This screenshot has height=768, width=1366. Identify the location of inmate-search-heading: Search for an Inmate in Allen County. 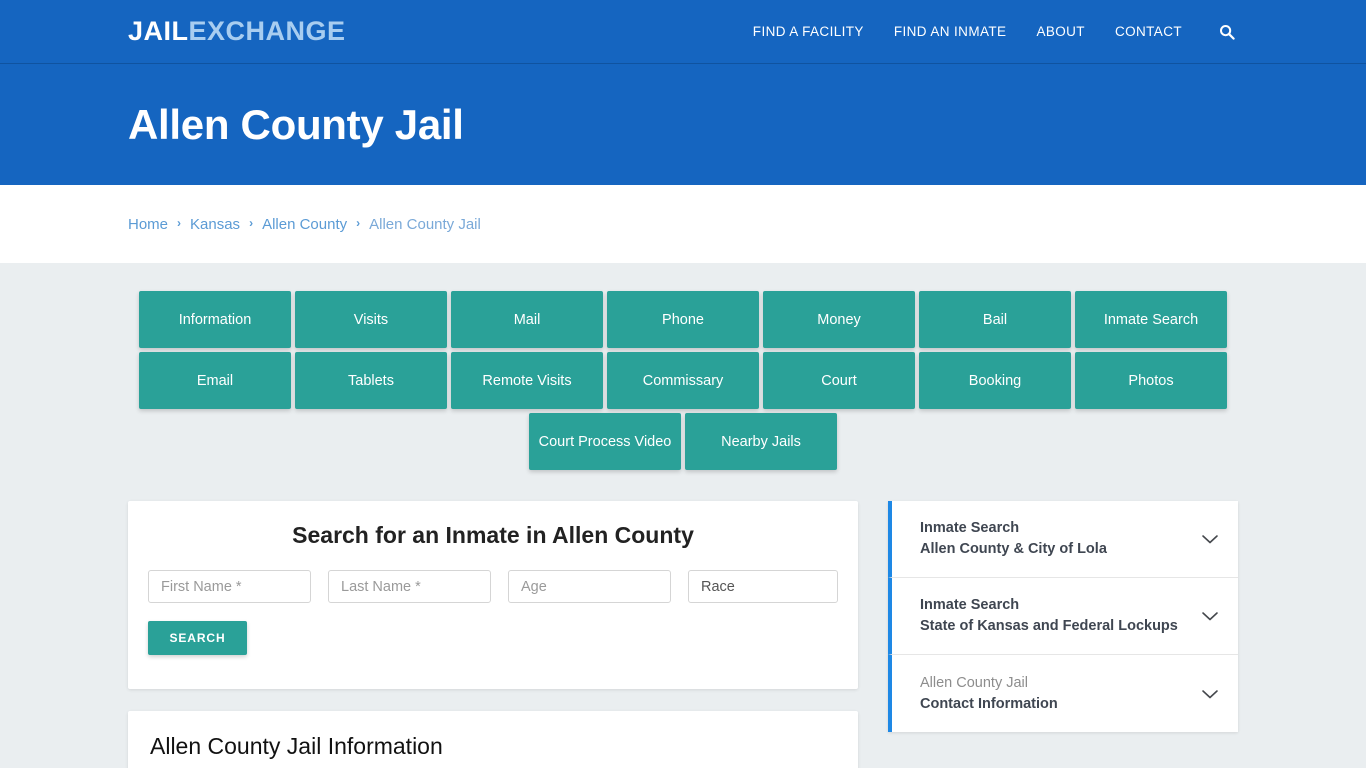
(493, 535).